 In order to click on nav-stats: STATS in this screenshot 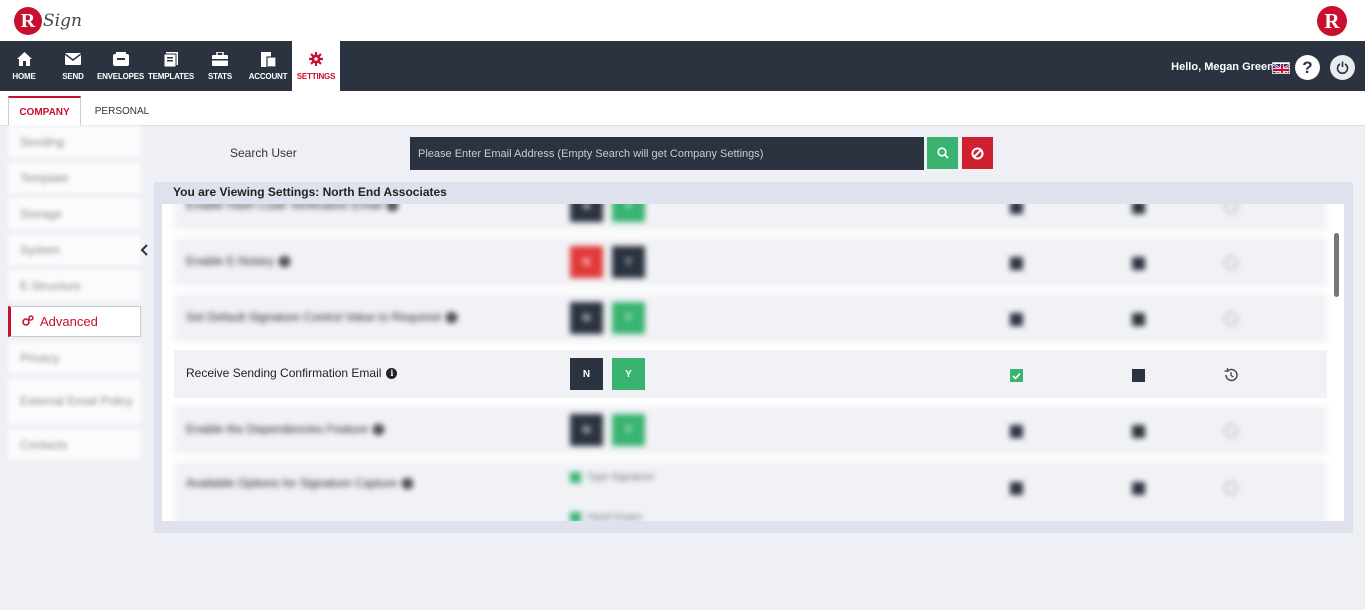, I will do `click(220, 66)`.